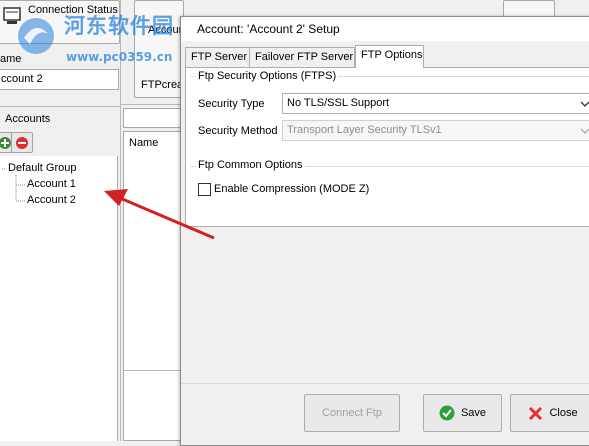 The width and height of the screenshot is (589, 446). What do you see at coordinates (159, 214) in the screenshot?
I see `annotation-arrow-icon` at bounding box center [159, 214].